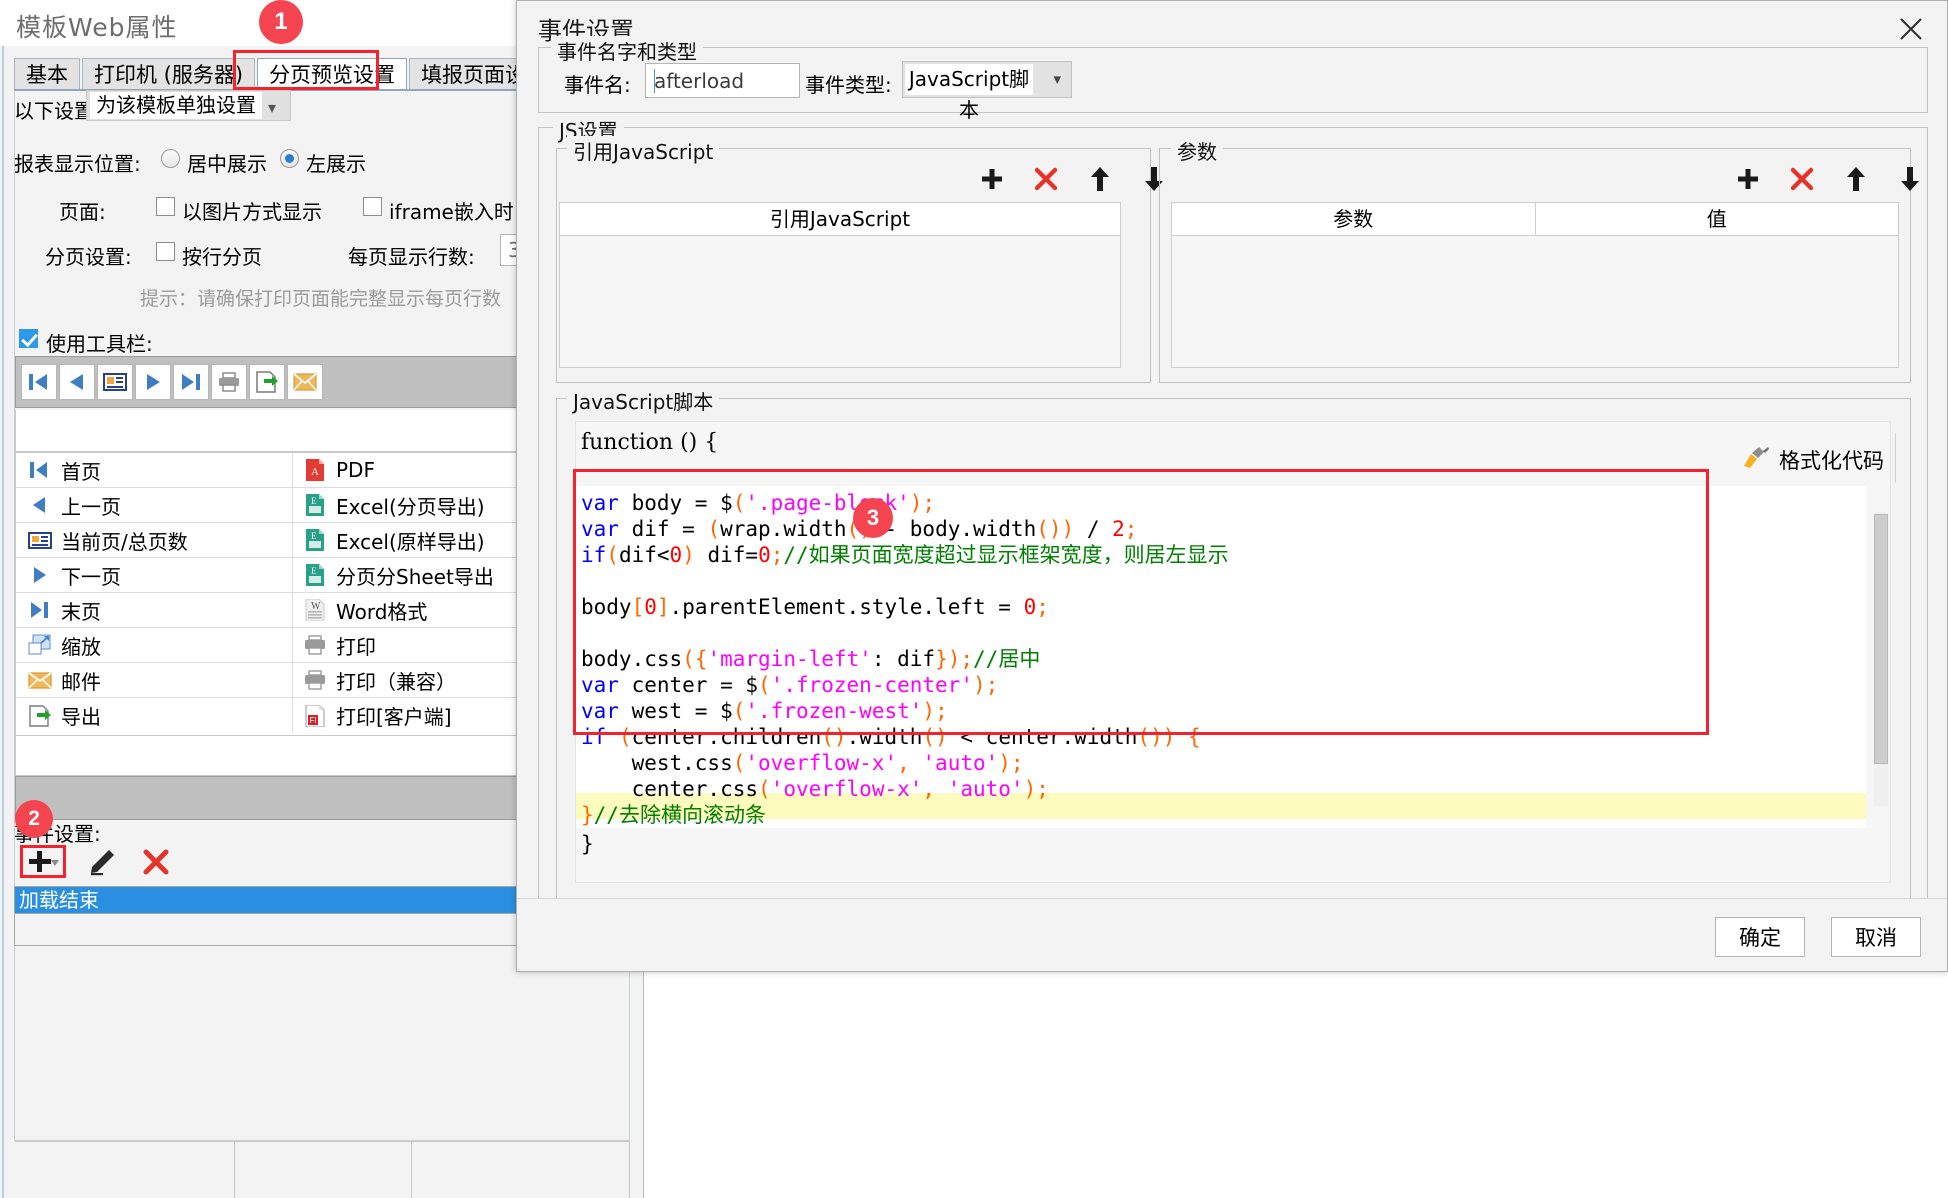 Image resolution: width=1948 pixels, height=1198 pixels. I want to click on checkbox-use-toolbar, so click(28, 341).